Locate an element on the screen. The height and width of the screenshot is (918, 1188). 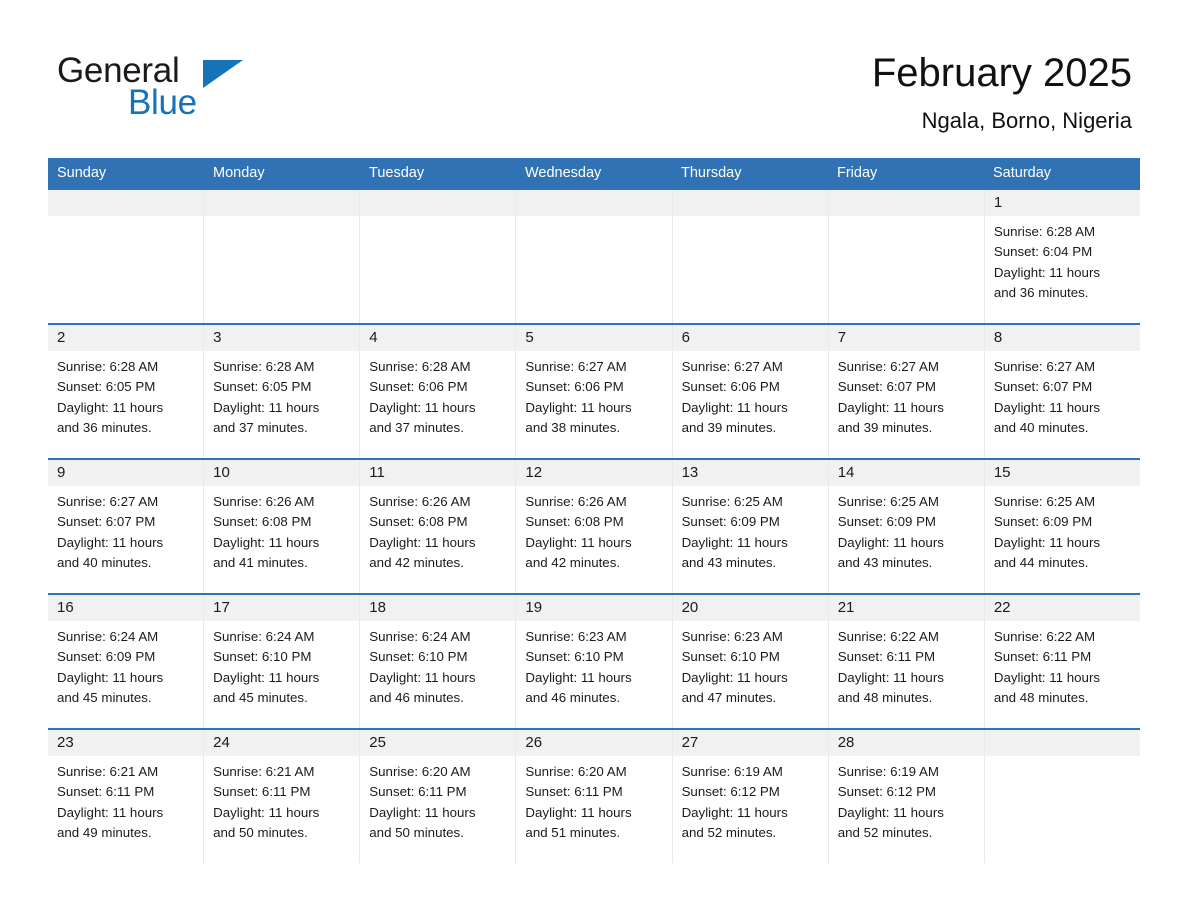
day-number: 17 is located at coordinates (221, 607).